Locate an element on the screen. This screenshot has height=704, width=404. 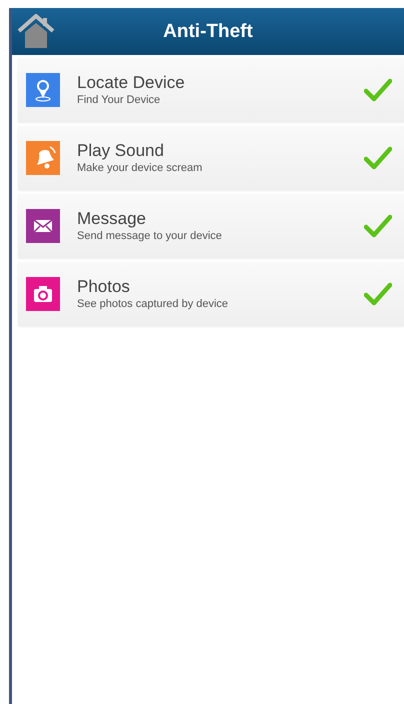
item-subtitle: Make your device scream is located at coordinates (140, 168).